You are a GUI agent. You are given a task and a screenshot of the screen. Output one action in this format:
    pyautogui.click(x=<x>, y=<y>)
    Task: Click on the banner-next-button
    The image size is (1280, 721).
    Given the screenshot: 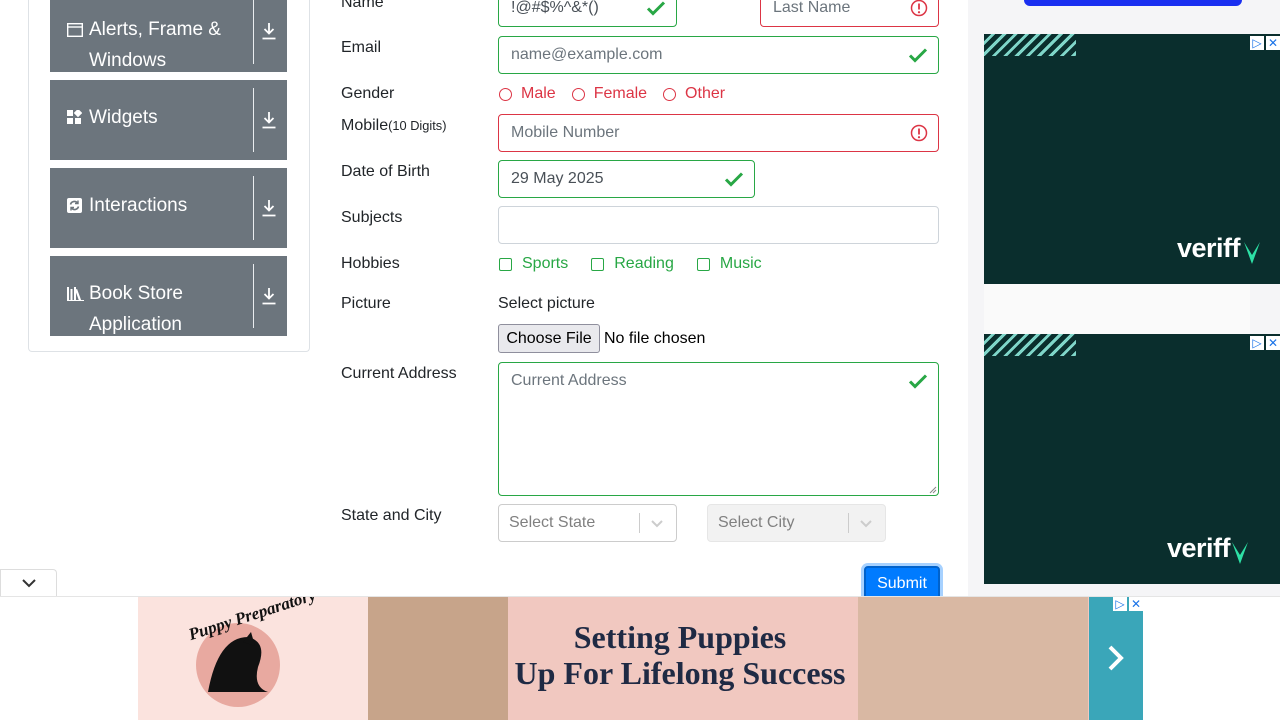 What is the action you would take?
    pyautogui.click(x=1116, y=658)
    